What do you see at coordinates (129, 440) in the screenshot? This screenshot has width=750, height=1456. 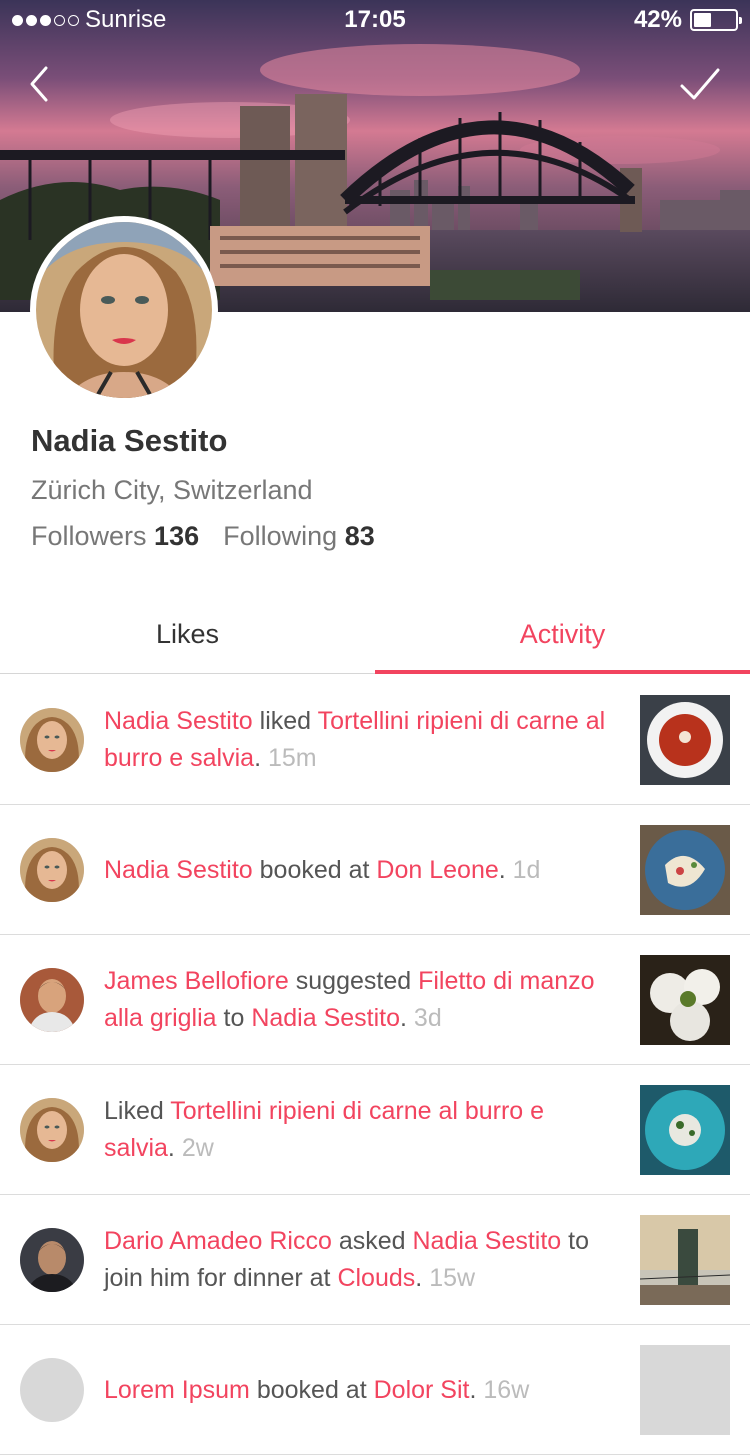 I see `profile-name: Nadia Sestito` at bounding box center [129, 440].